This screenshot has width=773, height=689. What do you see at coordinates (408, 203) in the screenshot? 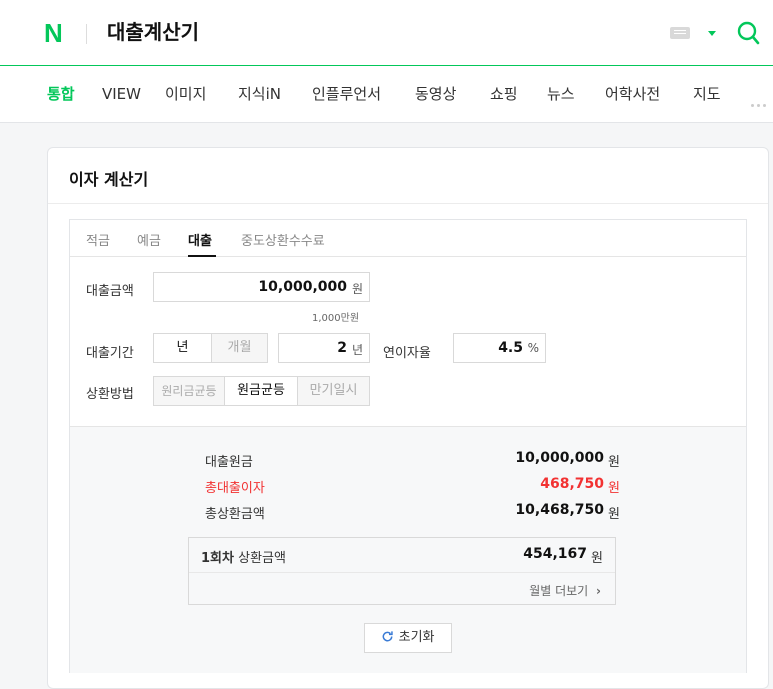
I see `divider` at bounding box center [408, 203].